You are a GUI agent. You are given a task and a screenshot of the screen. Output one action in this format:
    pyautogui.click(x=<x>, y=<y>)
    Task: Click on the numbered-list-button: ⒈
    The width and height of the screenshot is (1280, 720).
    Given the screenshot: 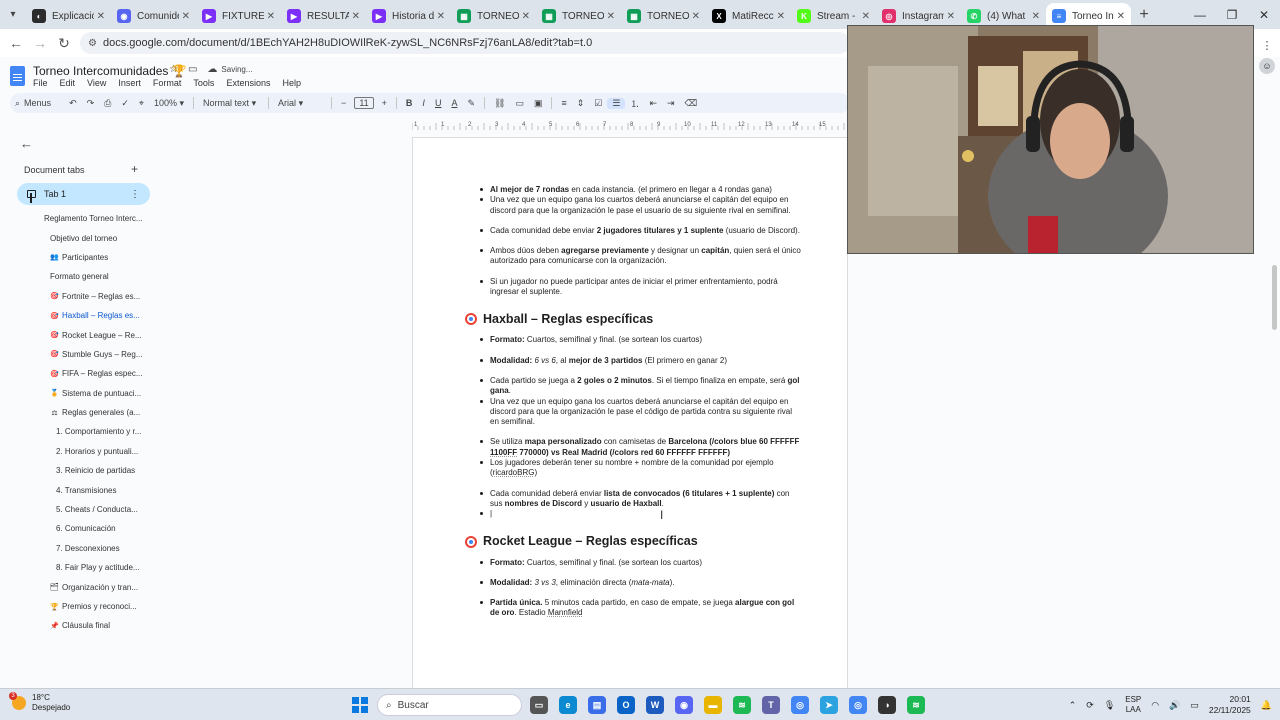 What is the action you would take?
    pyautogui.click(x=634, y=103)
    